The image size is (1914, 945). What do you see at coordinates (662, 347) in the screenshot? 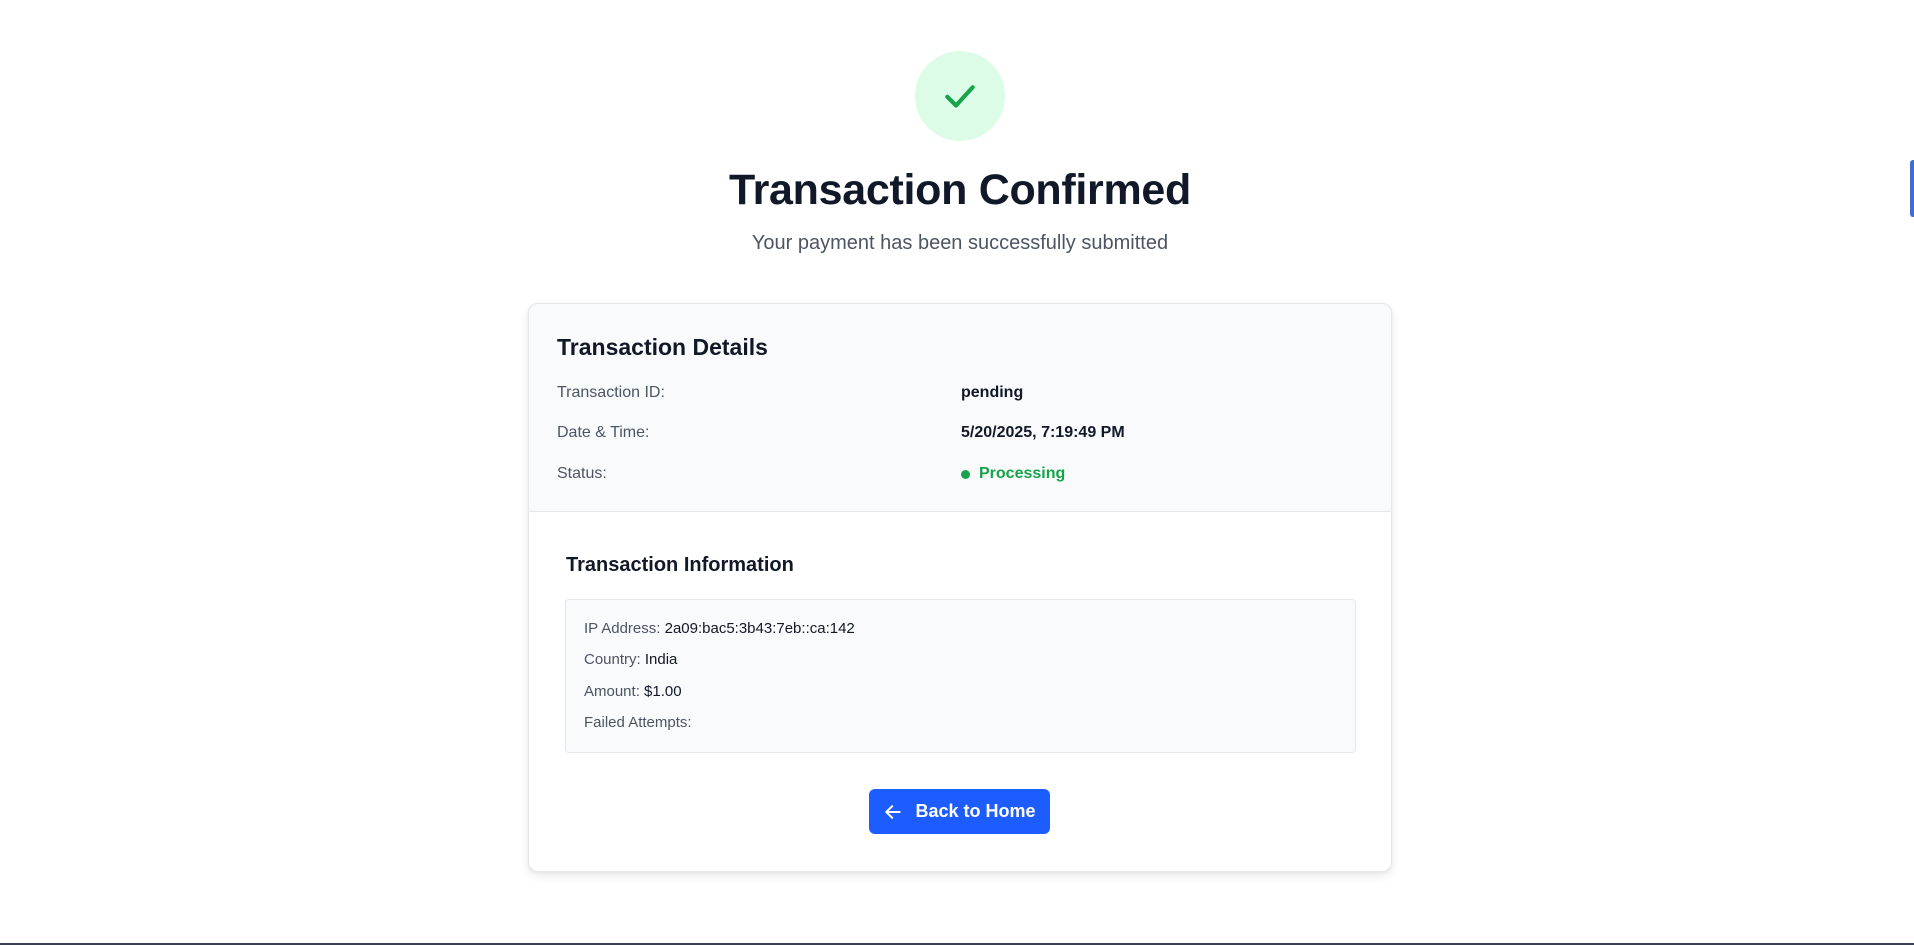
I see `details-title: Transaction Details` at bounding box center [662, 347].